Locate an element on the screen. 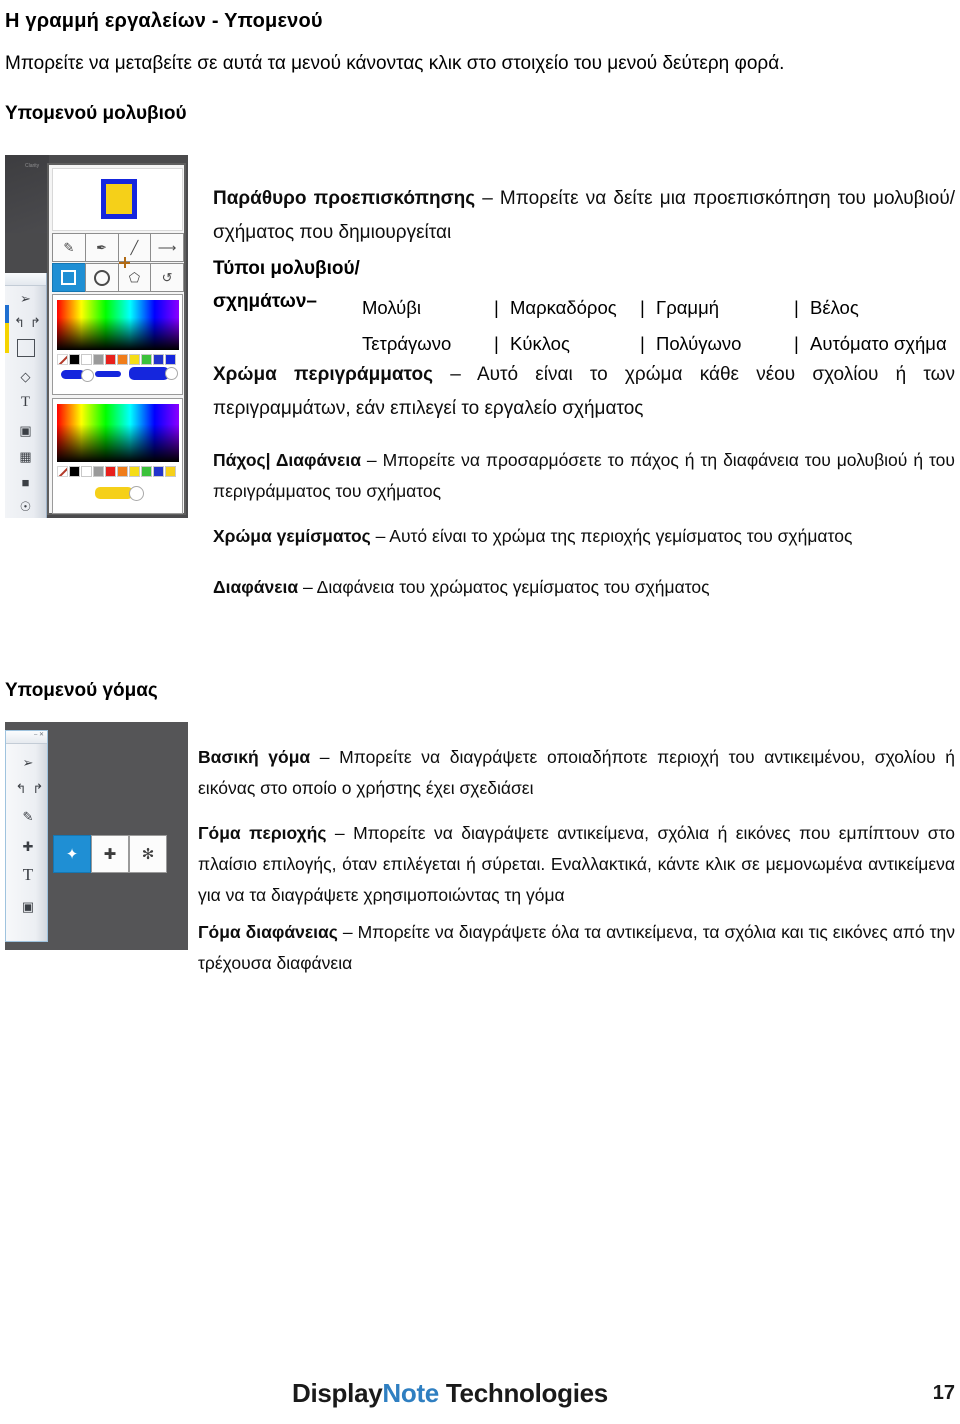 Image resolution: width=960 pixels, height=1424 pixels. pen-icon: ✎ is located at coordinates (28, 817).